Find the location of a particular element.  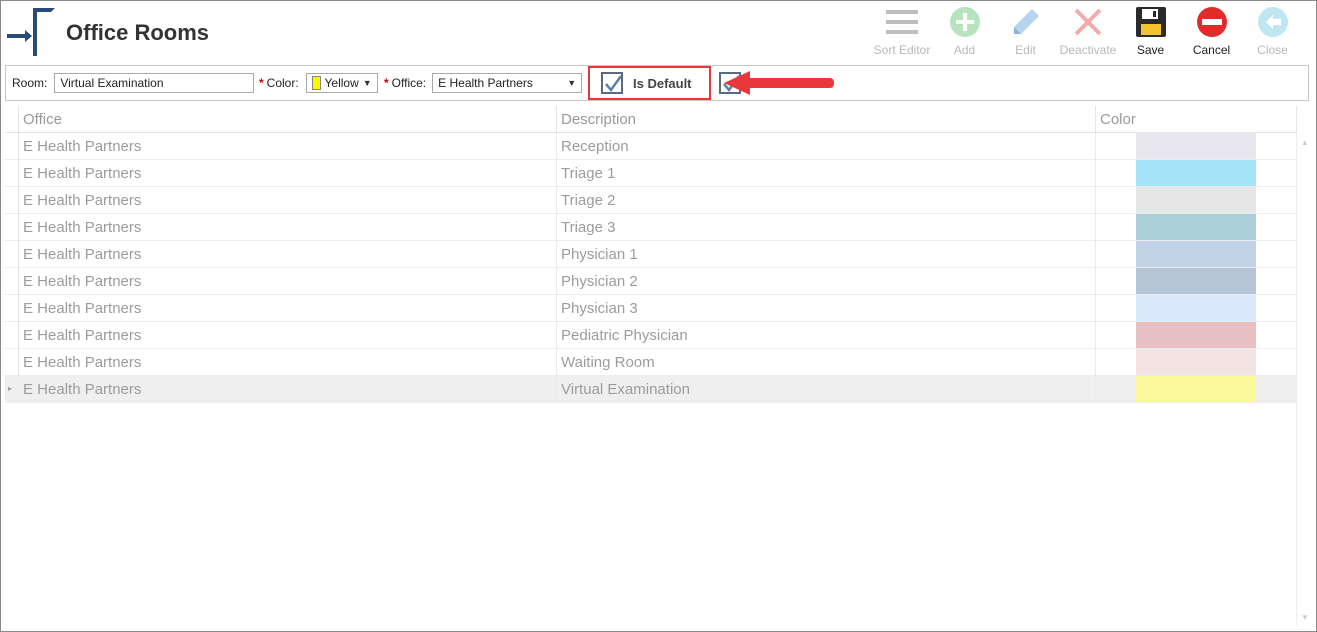

cancel-label: Cancel is located at coordinates (1211, 50).